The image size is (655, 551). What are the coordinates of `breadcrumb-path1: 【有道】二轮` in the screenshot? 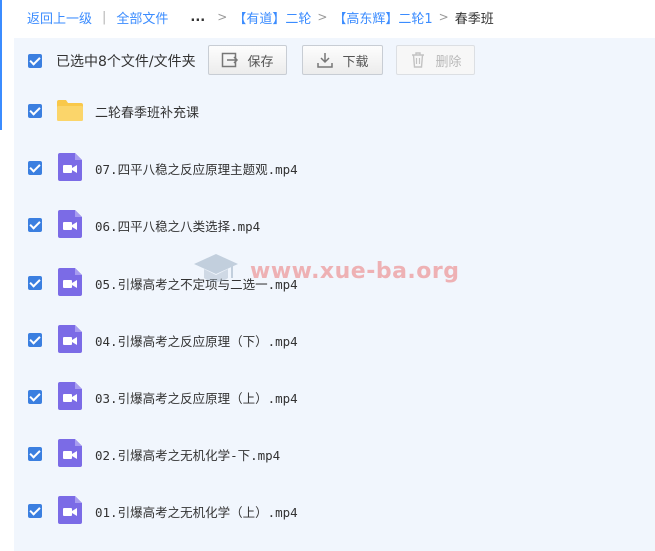 It's located at (272, 17).